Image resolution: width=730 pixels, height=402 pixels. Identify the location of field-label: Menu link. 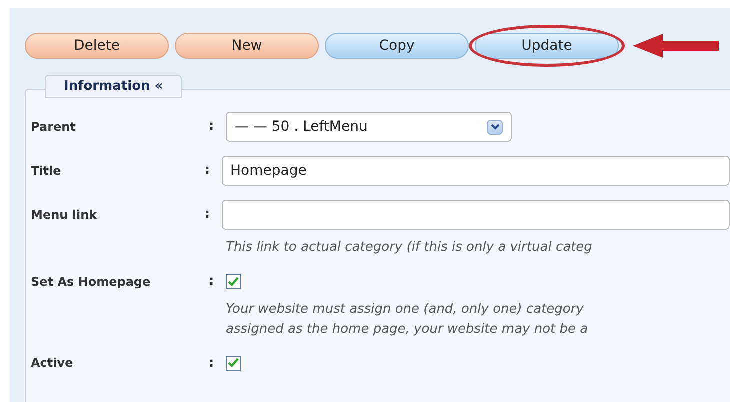
(64, 215).